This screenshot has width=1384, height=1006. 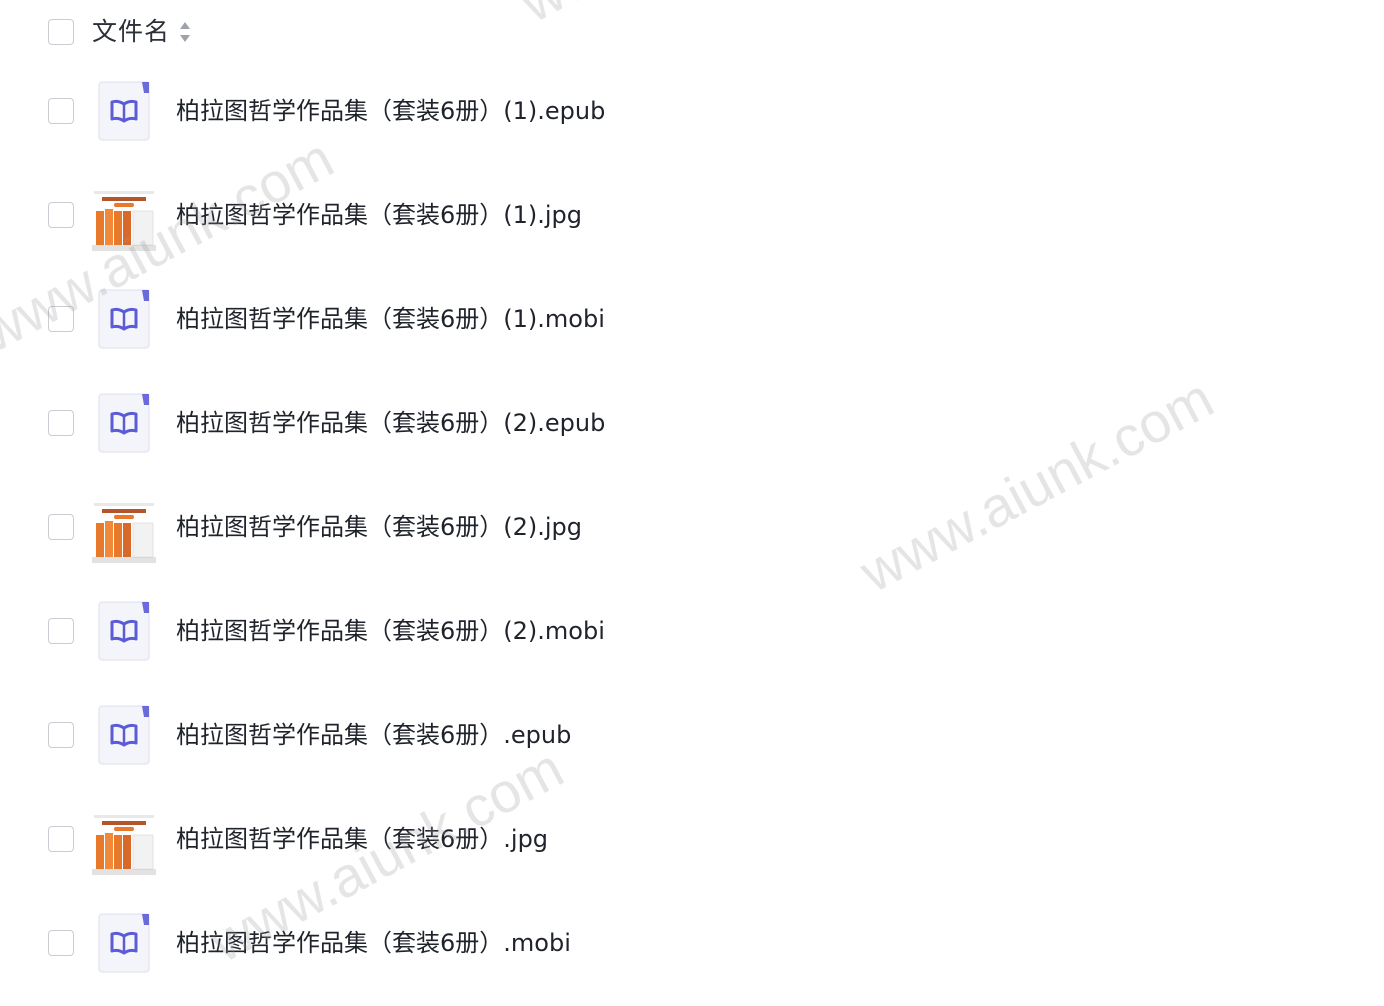 What do you see at coordinates (692, 736) in the screenshot?
I see `file-row: 柏拉图哲学作品集（套装6册）.epub` at bounding box center [692, 736].